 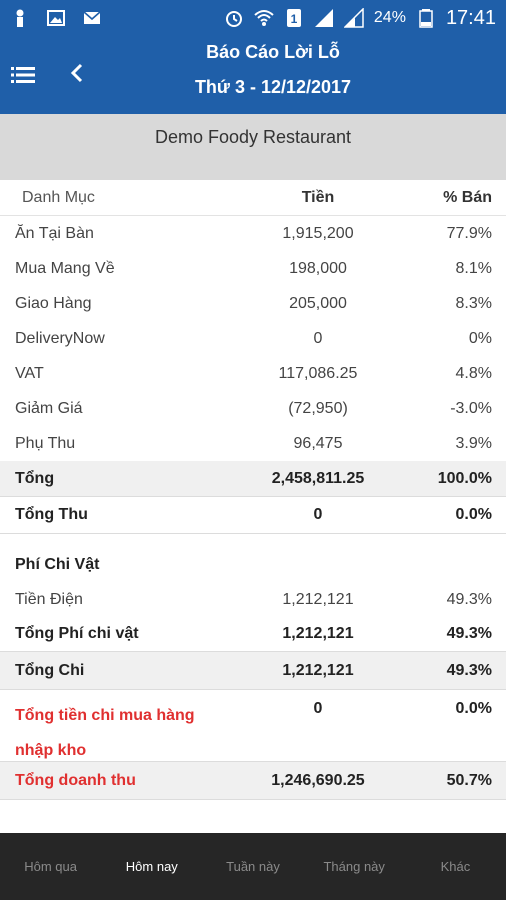 What do you see at coordinates (56, 18) in the screenshot?
I see `image-icon` at bounding box center [56, 18].